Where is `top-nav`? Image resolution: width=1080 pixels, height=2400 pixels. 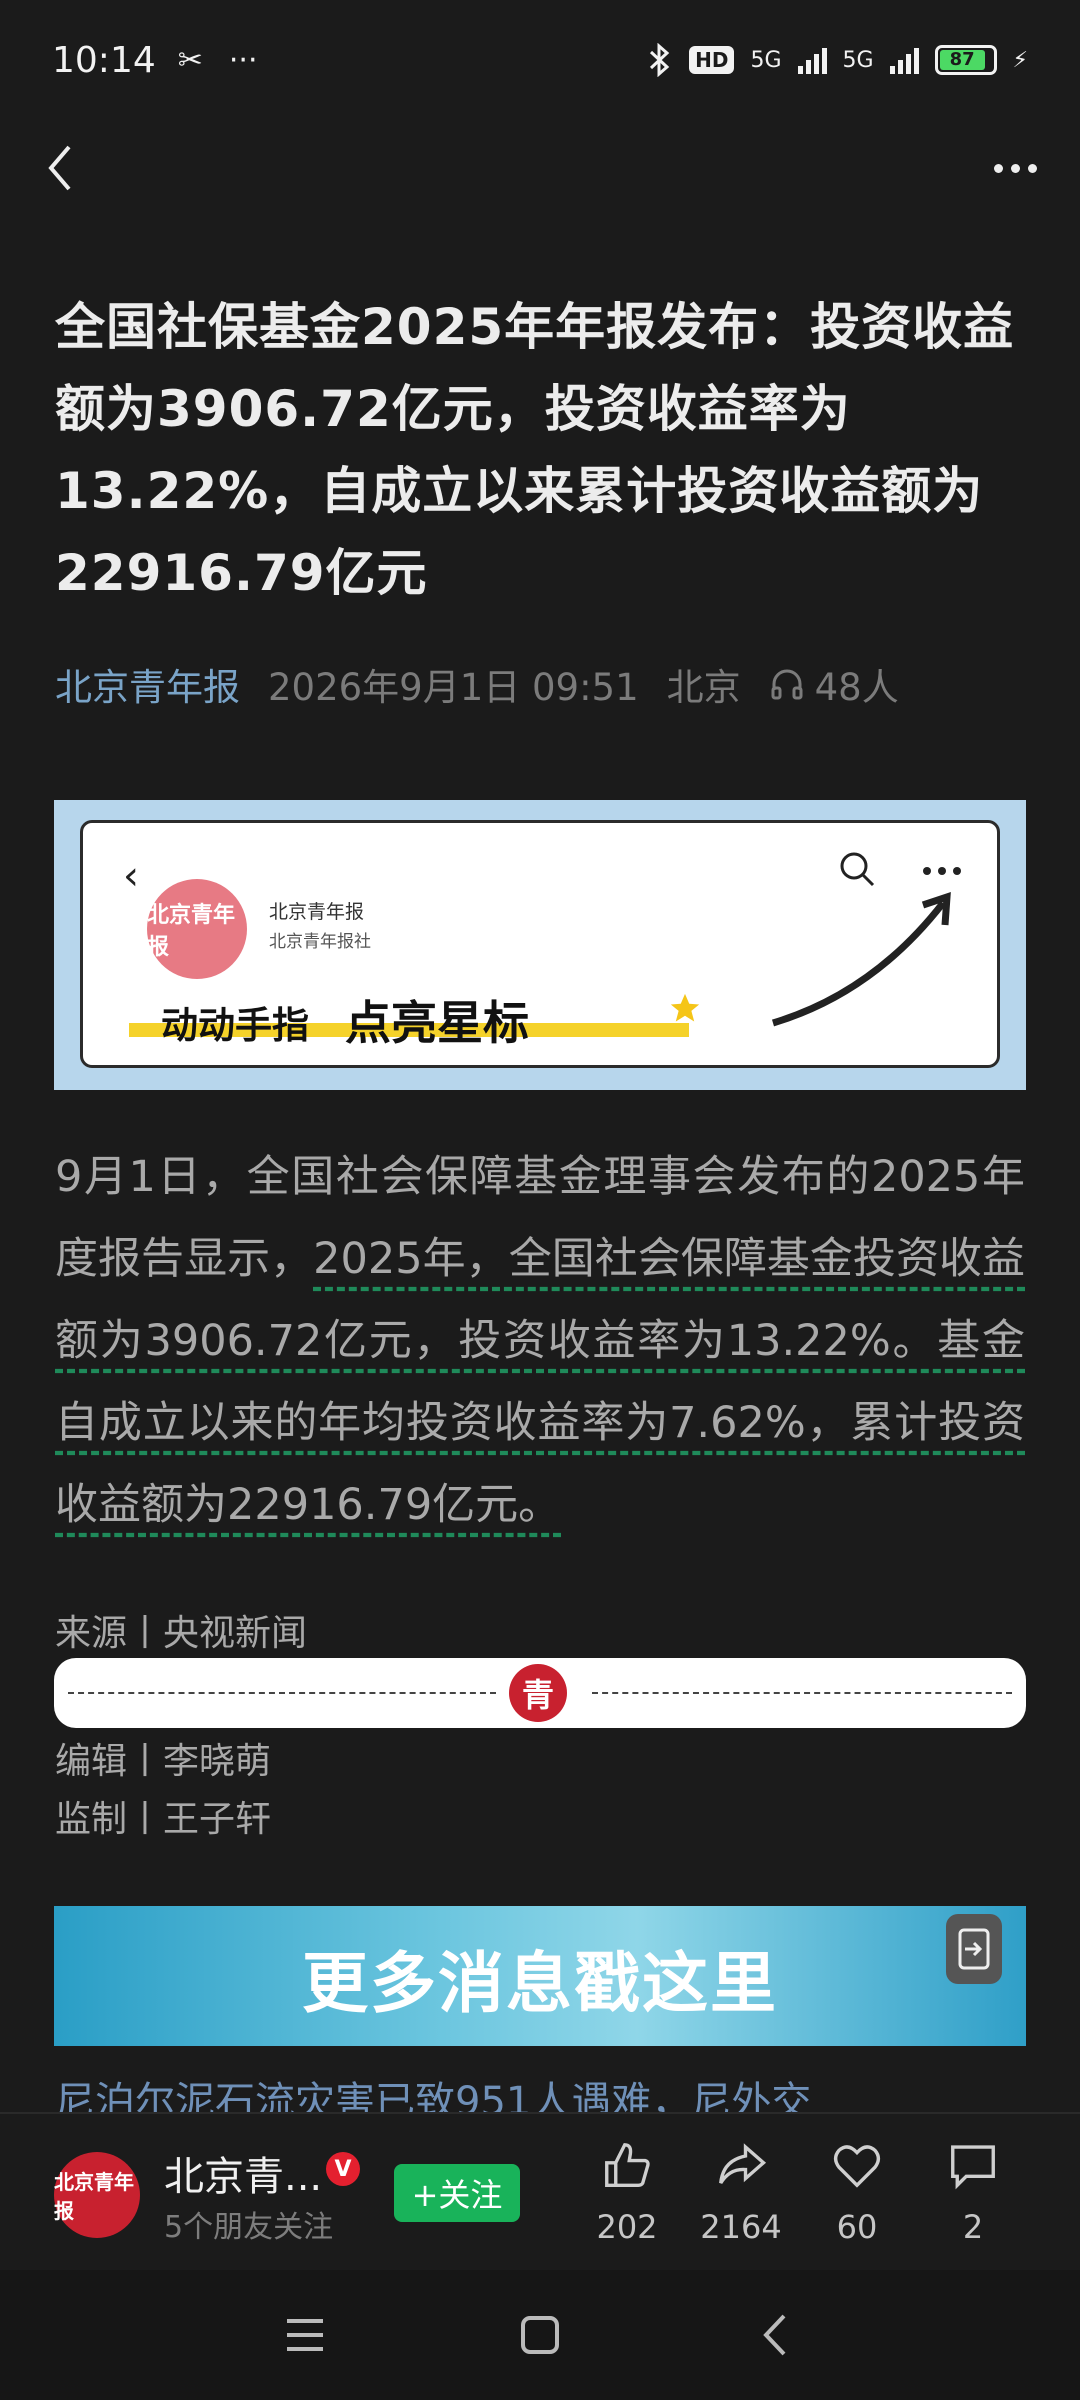
top-nav is located at coordinates (540, 170).